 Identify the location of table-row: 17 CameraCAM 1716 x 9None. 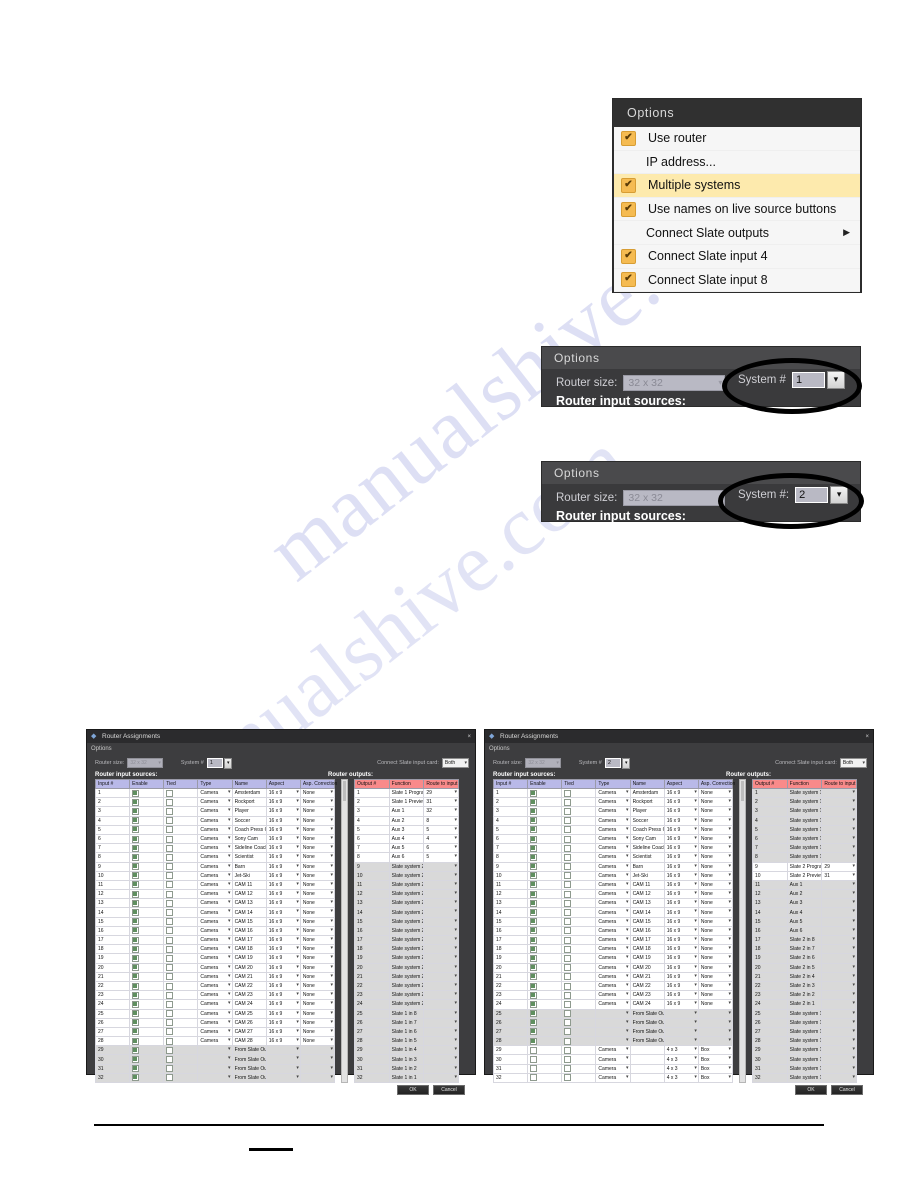
(215, 940).